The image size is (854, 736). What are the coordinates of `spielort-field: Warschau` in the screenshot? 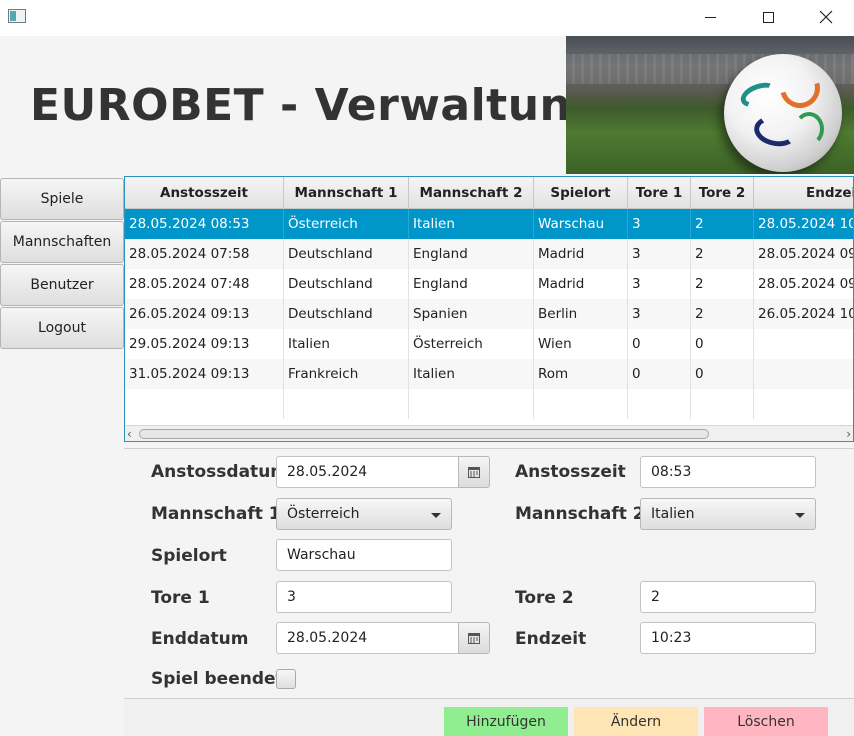 It's located at (364, 555).